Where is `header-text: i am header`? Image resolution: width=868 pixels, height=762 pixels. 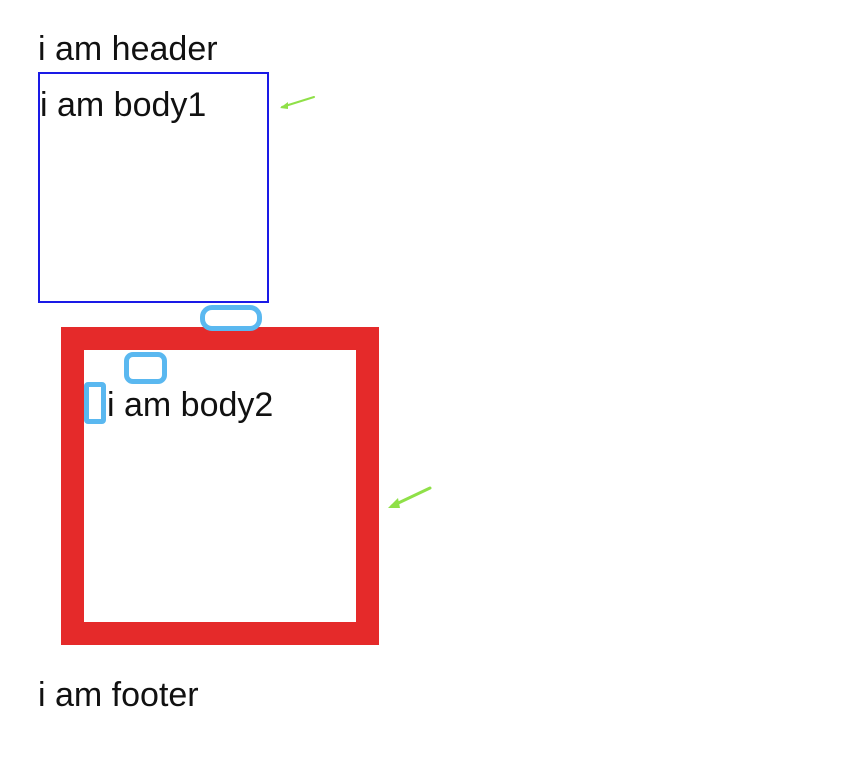
header-text: i am header is located at coordinates (128, 49).